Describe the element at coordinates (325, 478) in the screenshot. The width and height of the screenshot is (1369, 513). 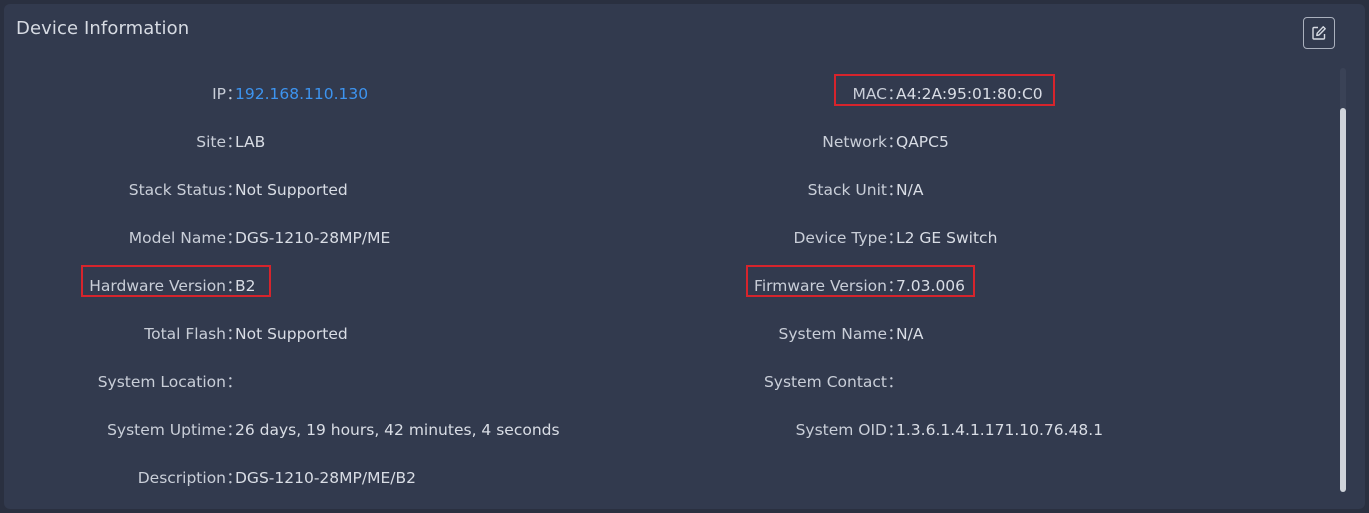
I see `field-value-description: DGS-1210-28MP/ME/B2` at that location.